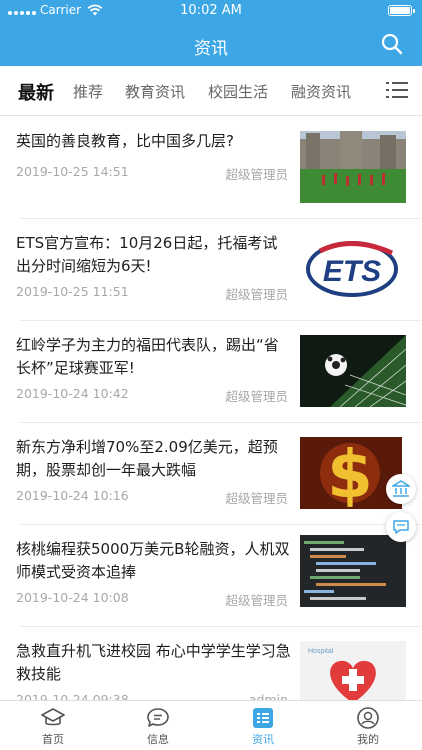 This screenshot has height=750, width=422. I want to click on news-item: 英国的善良教育，比中国多几层? 2019-10-25 14:51 超级管理员, so click(211, 168).